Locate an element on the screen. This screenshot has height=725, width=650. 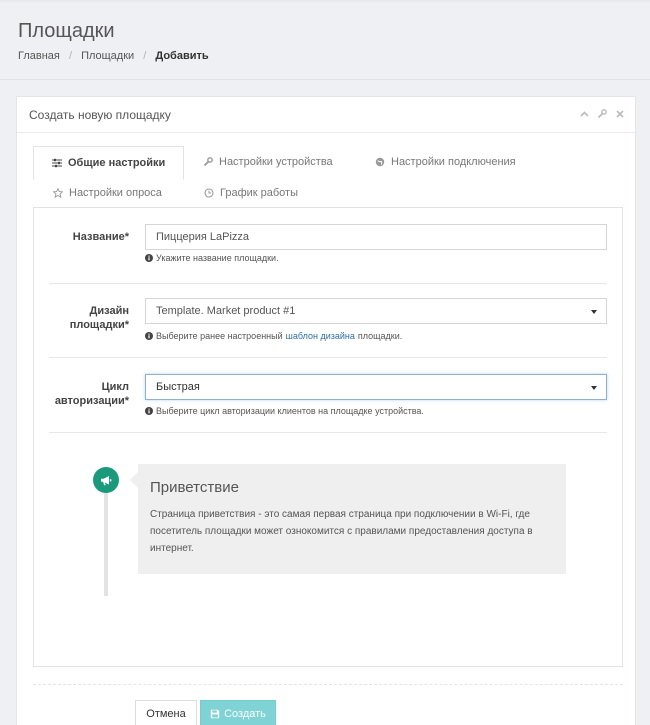
design-select: Template. Market product #1 is located at coordinates (376, 311).